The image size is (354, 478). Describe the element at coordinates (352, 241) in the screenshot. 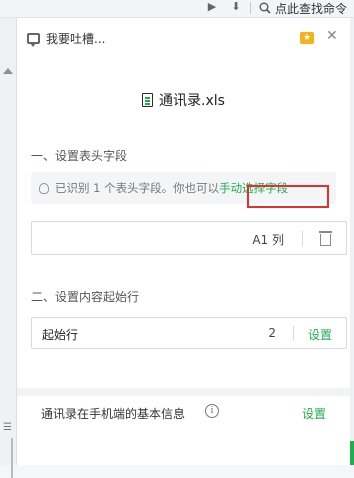

I see `right-edge` at that location.